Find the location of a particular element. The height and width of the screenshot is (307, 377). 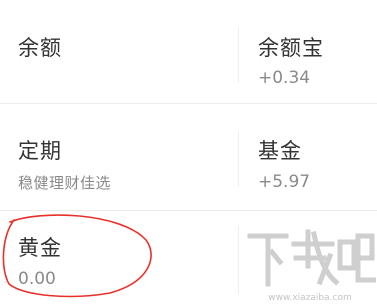

gold-balance: 0.00 is located at coordinates (37, 279).